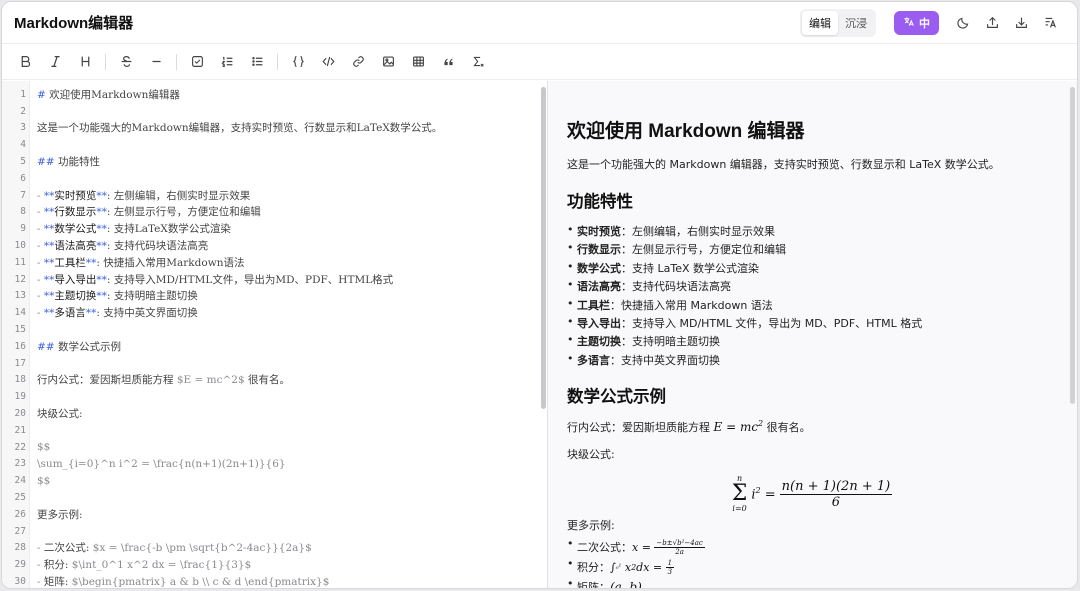  I want to click on editor-scrollbar, so click(543, 248).